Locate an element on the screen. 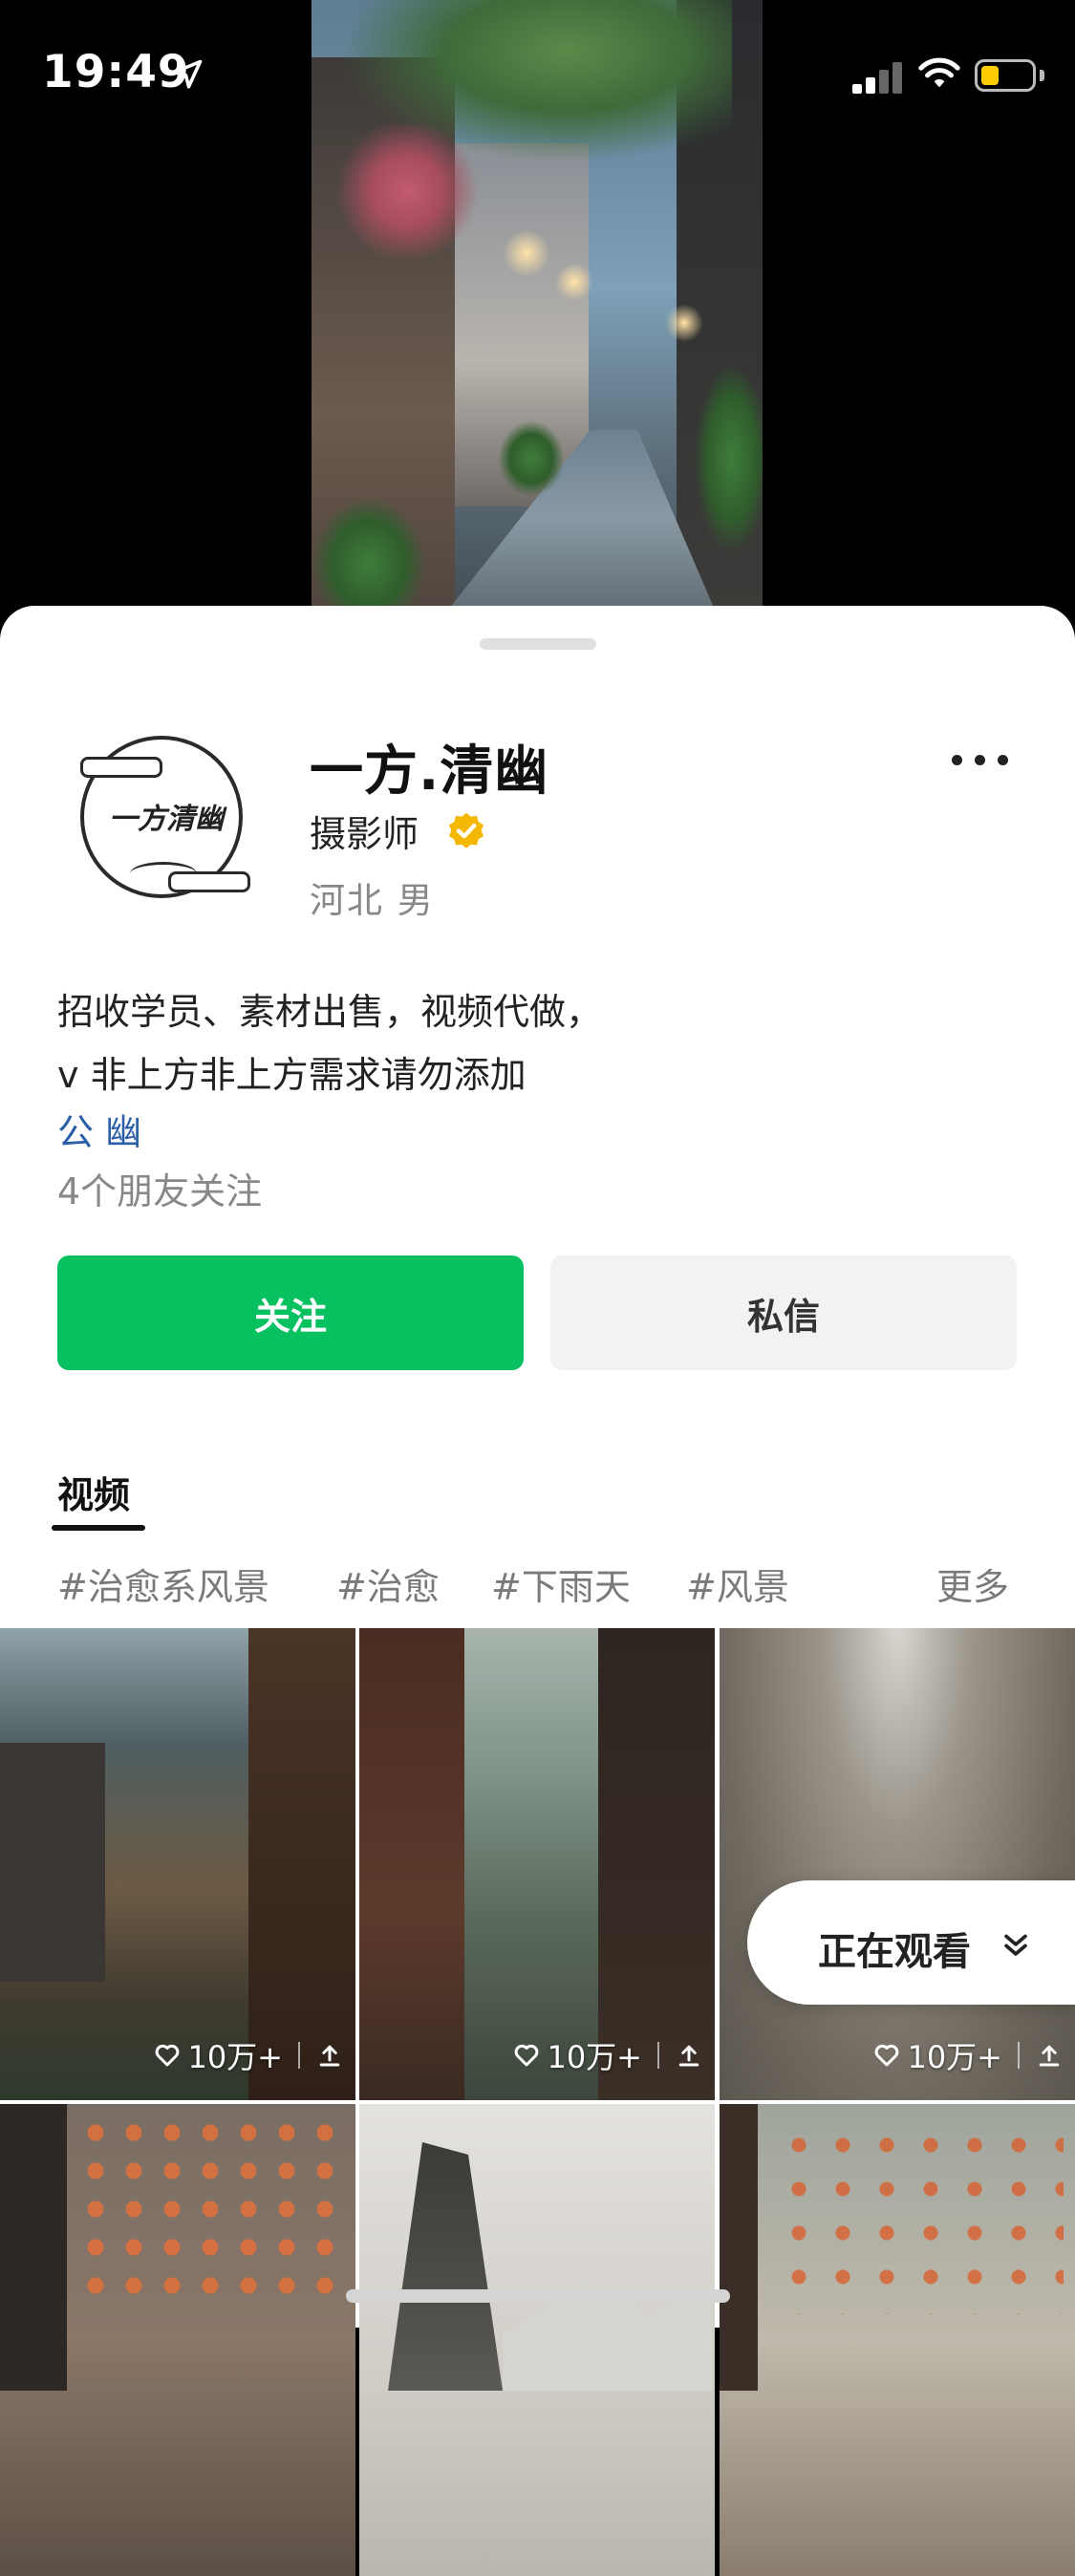  location-arrow-icon is located at coordinates (188, 74).